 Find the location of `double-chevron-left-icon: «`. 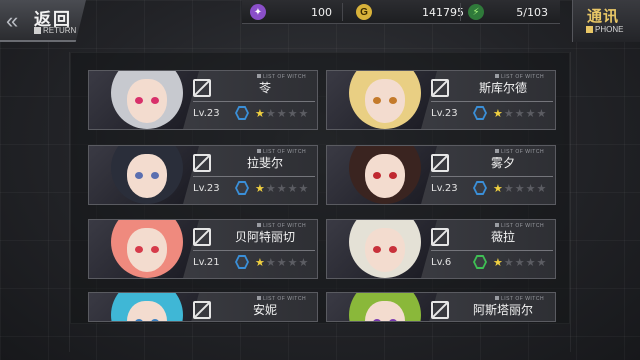

double-chevron-left-icon: « is located at coordinates (12, 20).